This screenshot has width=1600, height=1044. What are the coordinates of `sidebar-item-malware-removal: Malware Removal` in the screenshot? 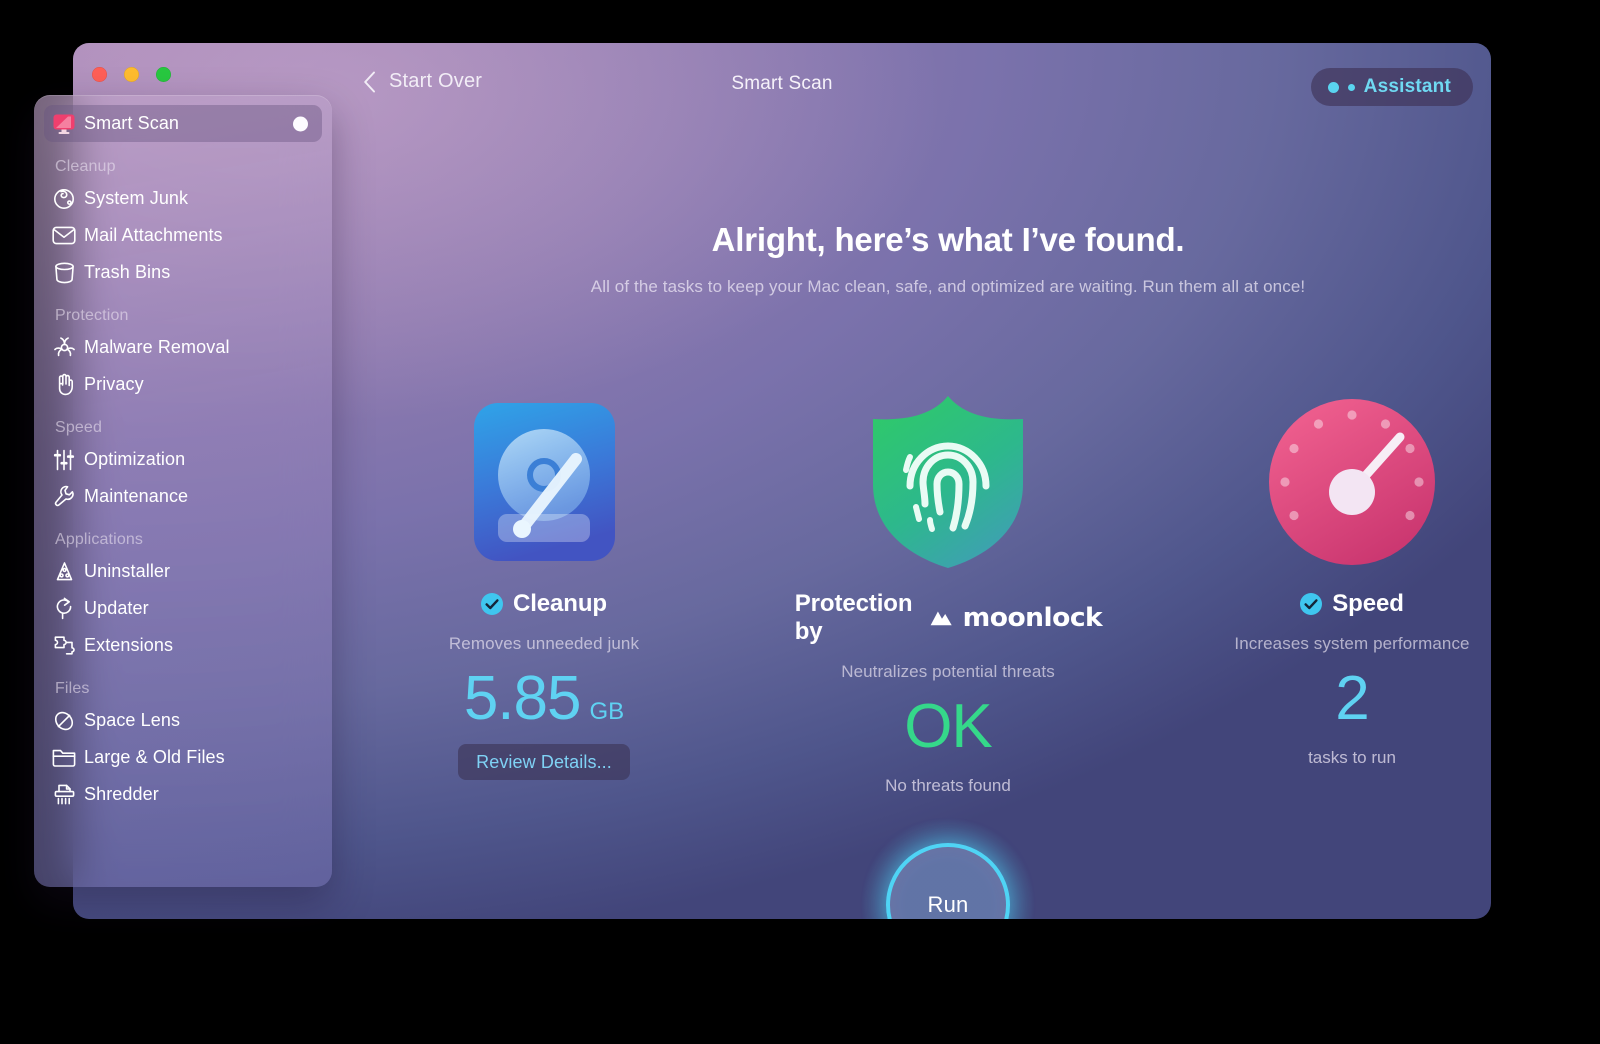 It's located at (183, 347).